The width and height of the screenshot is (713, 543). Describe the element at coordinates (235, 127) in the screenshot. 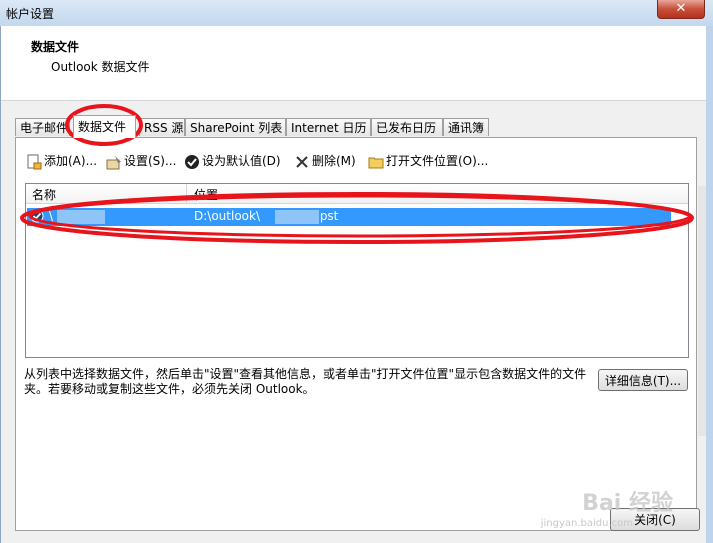

I see `tab-sharepoint: SharePoint 列表` at that location.